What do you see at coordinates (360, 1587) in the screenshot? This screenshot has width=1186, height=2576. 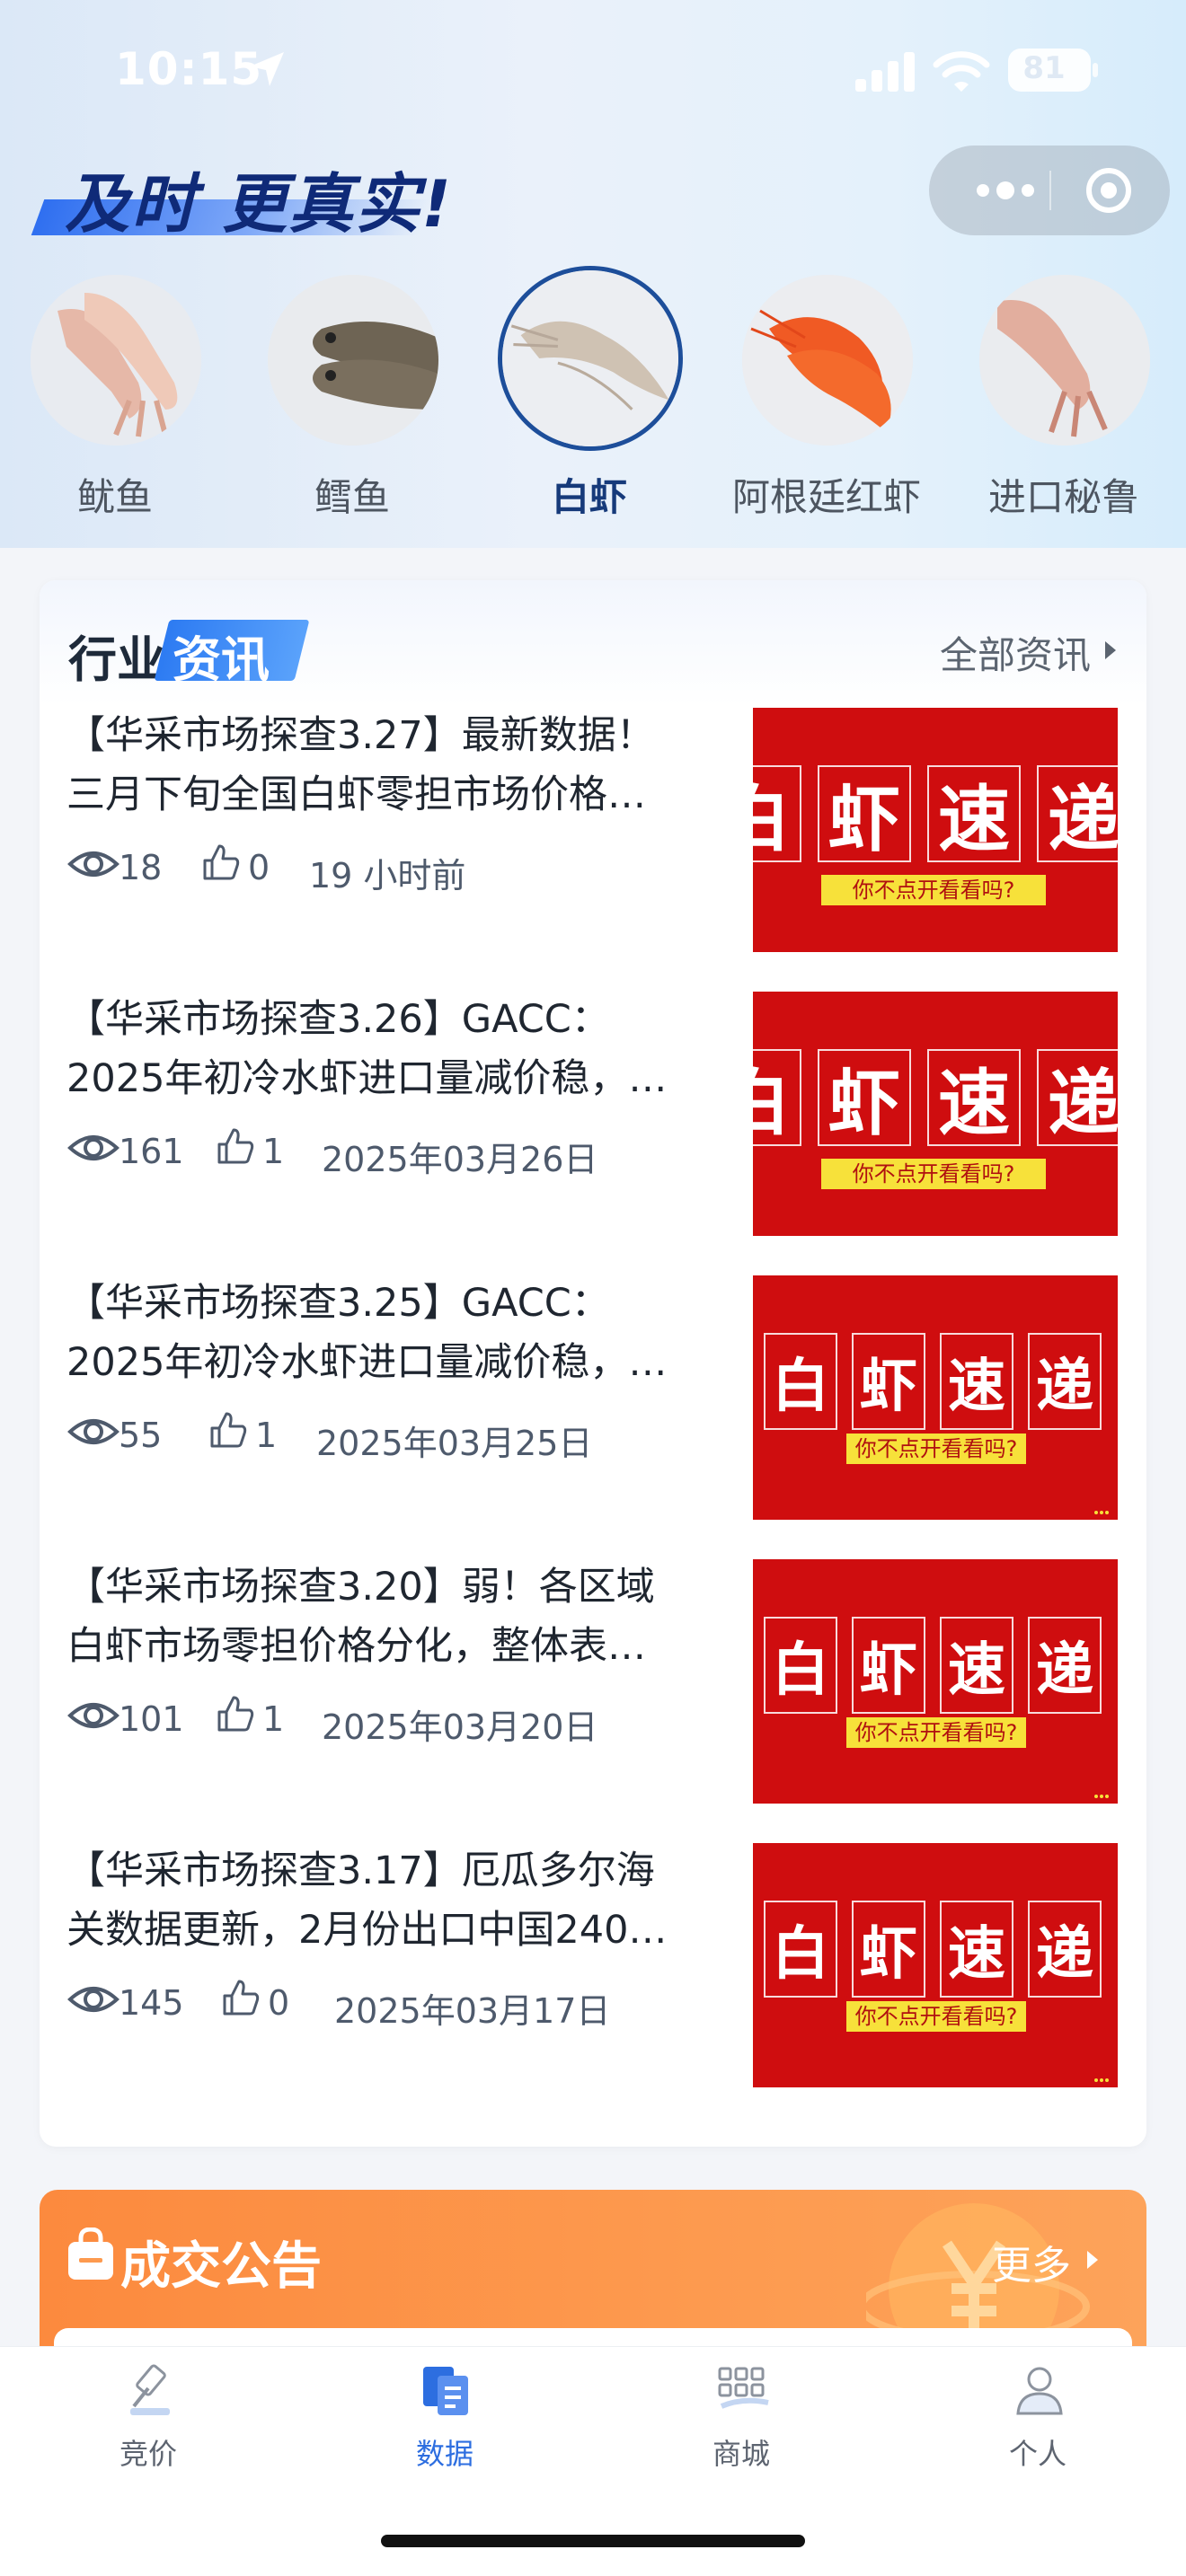 I see `news-headline-line: 【华采市场探查3.20】弱！各区域` at bounding box center [360, 1587].